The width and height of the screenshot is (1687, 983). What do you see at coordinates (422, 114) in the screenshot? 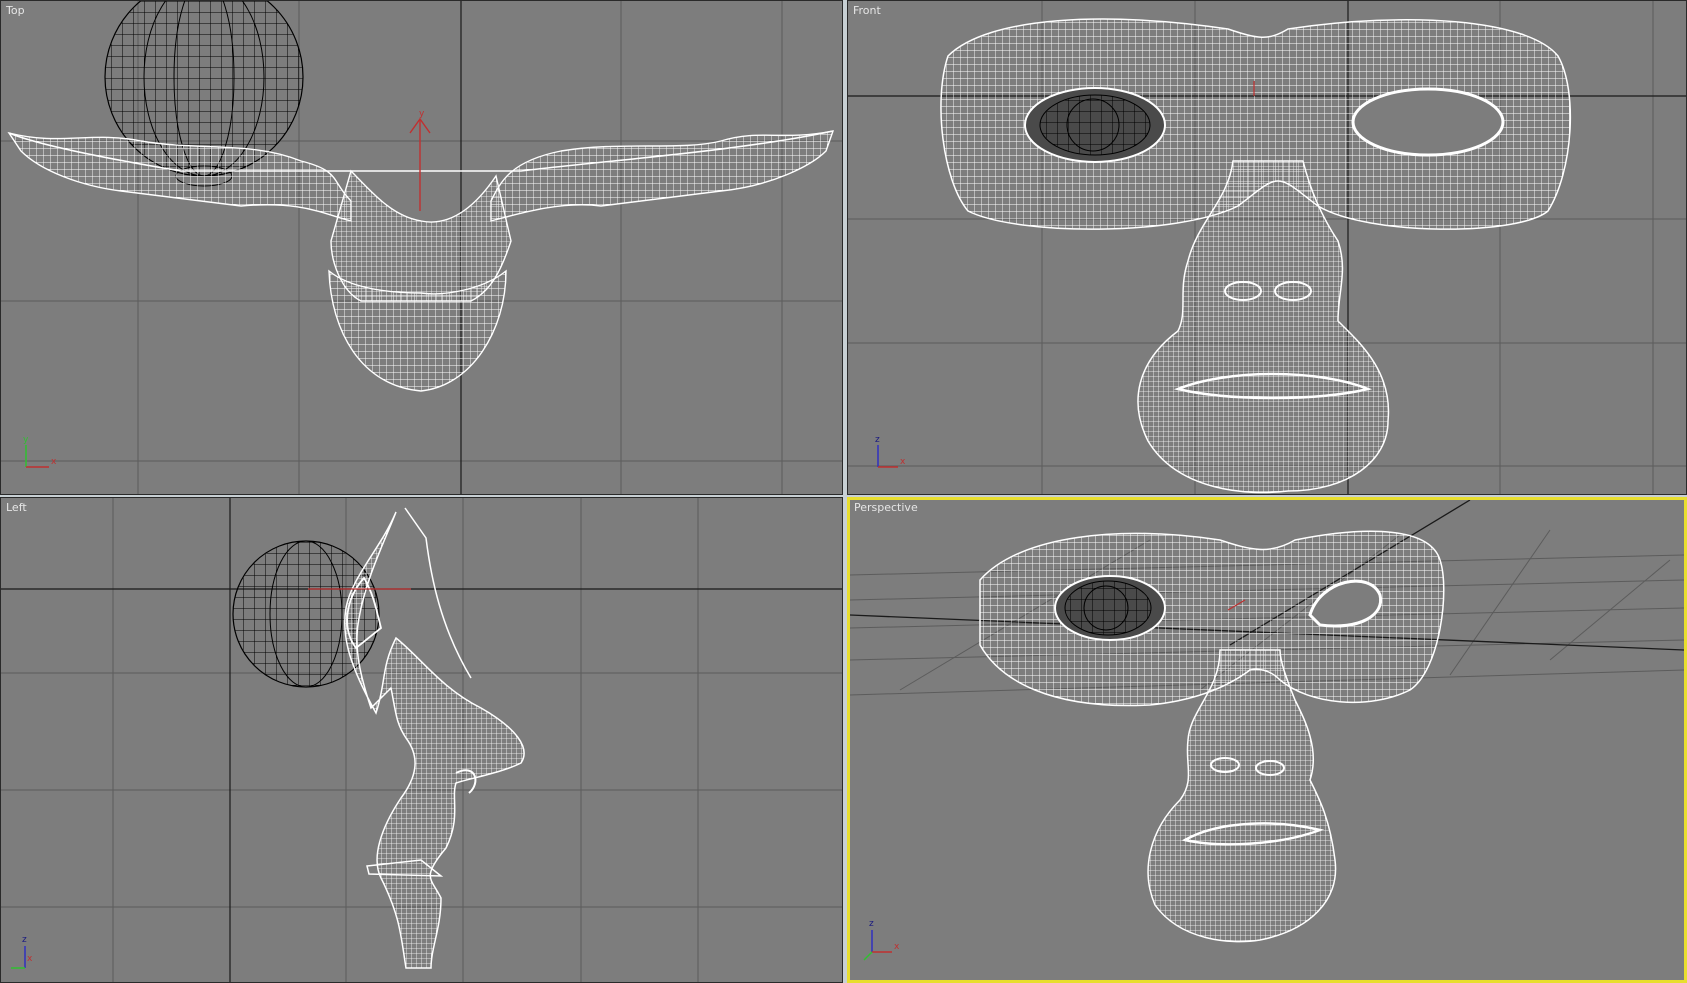
I see `svg-text: y` at bounding box center [422, 114].